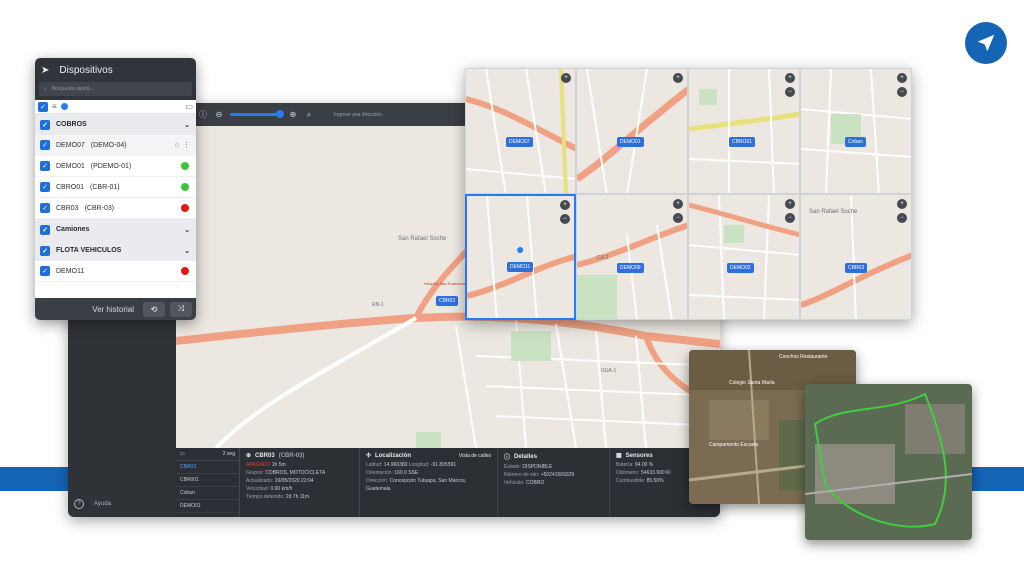 The width and height of the screenshot is (1024, 576). What do you see at coordinates (207, 480) in the screenshot?
I see `mini-list-item: CBR001` at bounding box center [207, 480].